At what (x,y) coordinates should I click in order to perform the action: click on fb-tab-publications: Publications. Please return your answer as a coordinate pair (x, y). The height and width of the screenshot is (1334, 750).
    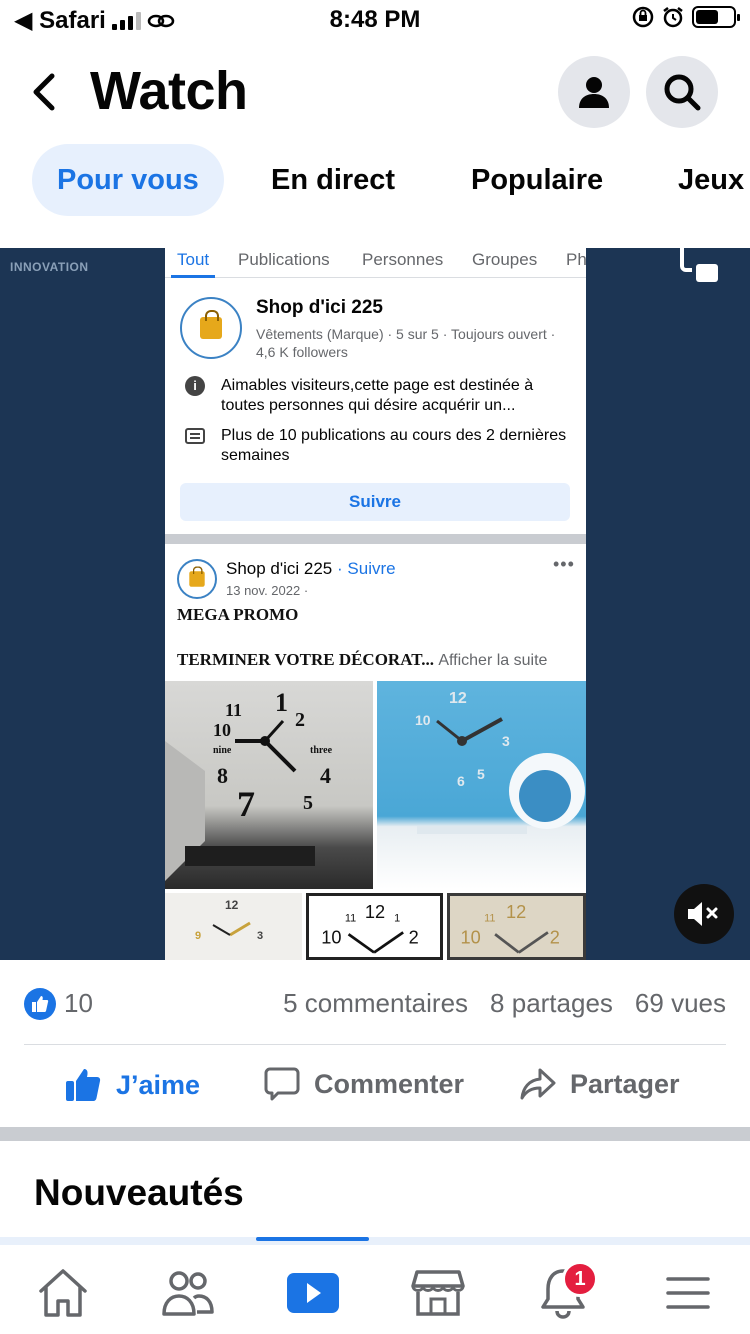
    Looking at the image, I should click on (284, 259).